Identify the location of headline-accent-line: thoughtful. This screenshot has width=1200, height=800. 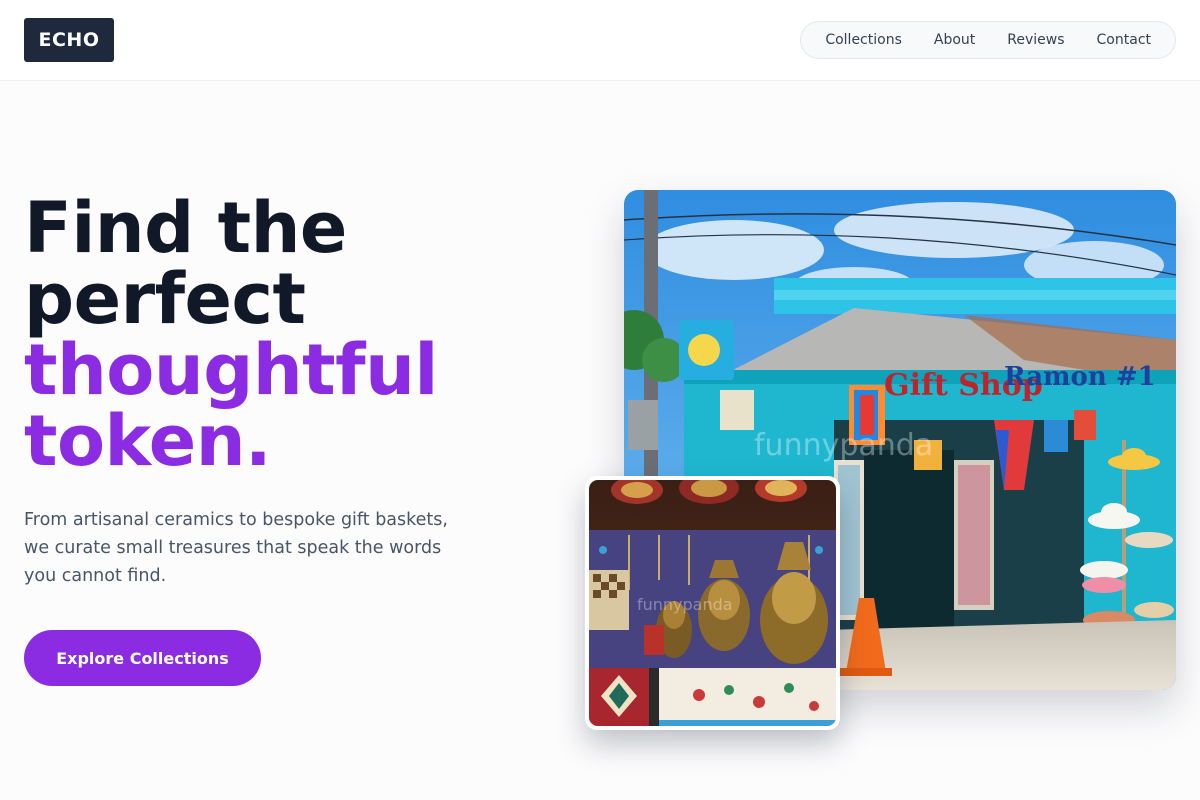
(231, 370).